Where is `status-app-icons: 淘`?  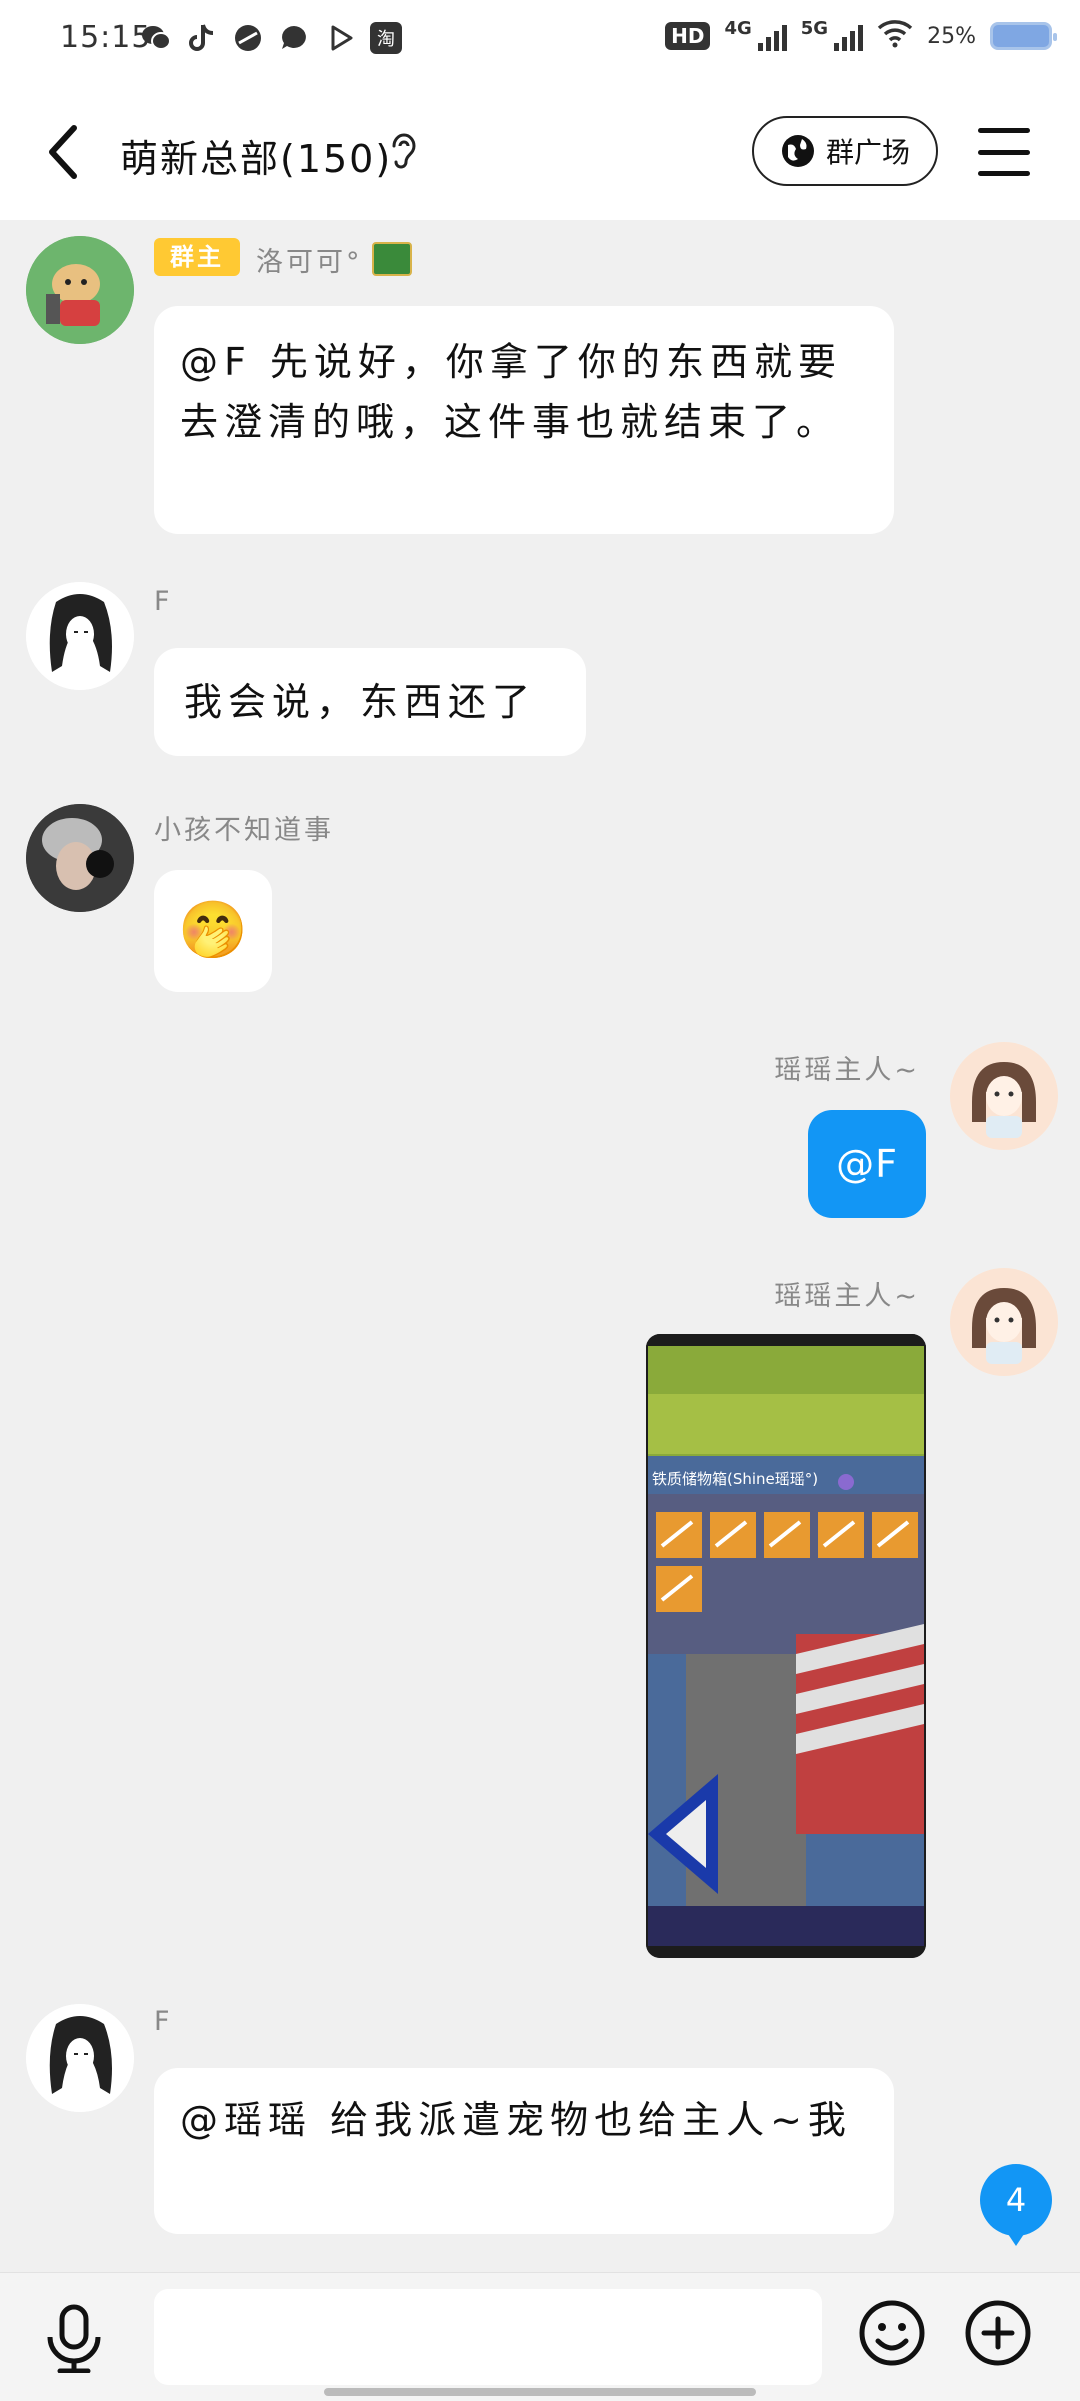
status-app-icons: 淘 is located at coordinates (271, 38).